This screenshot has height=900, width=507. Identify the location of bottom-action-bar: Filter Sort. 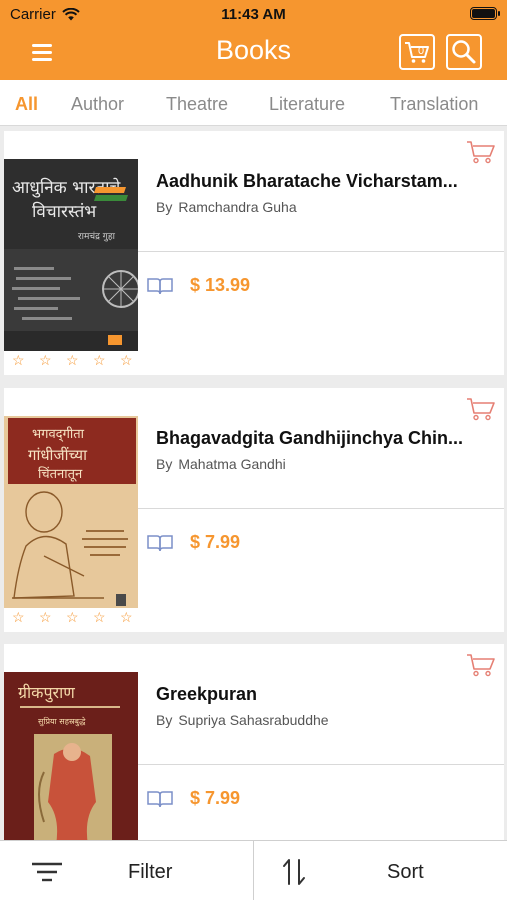
(253, 870).